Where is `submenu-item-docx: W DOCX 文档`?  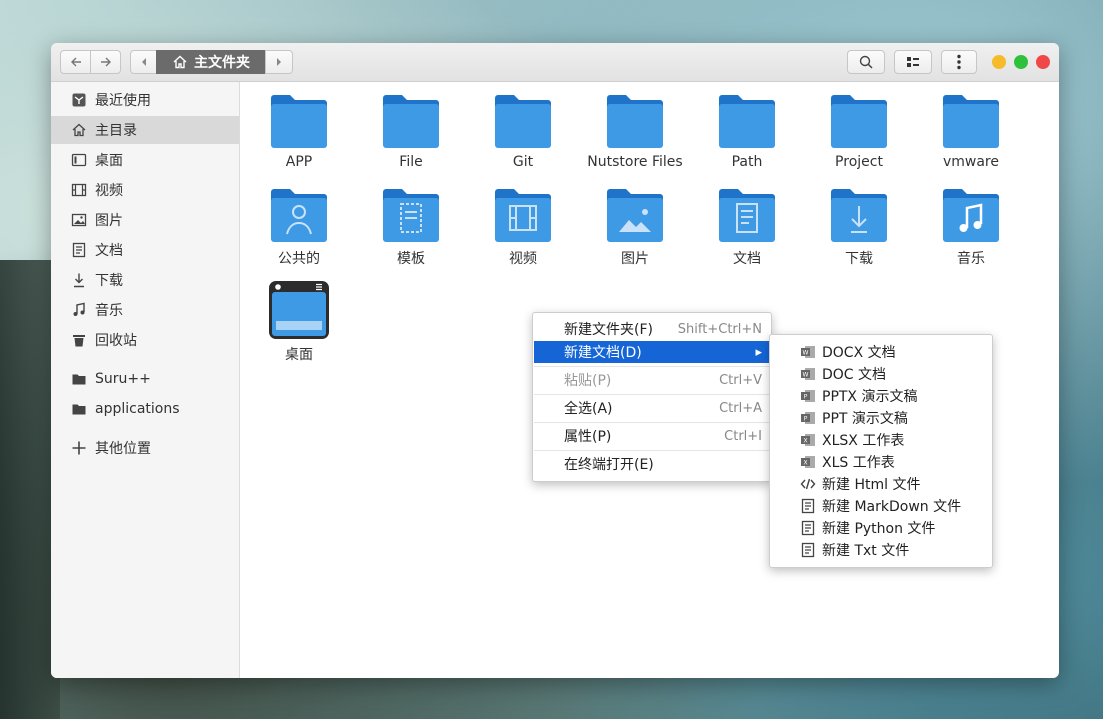
submenu-item-docx: W DOCX 文档 is located at coordinates (848, 352).